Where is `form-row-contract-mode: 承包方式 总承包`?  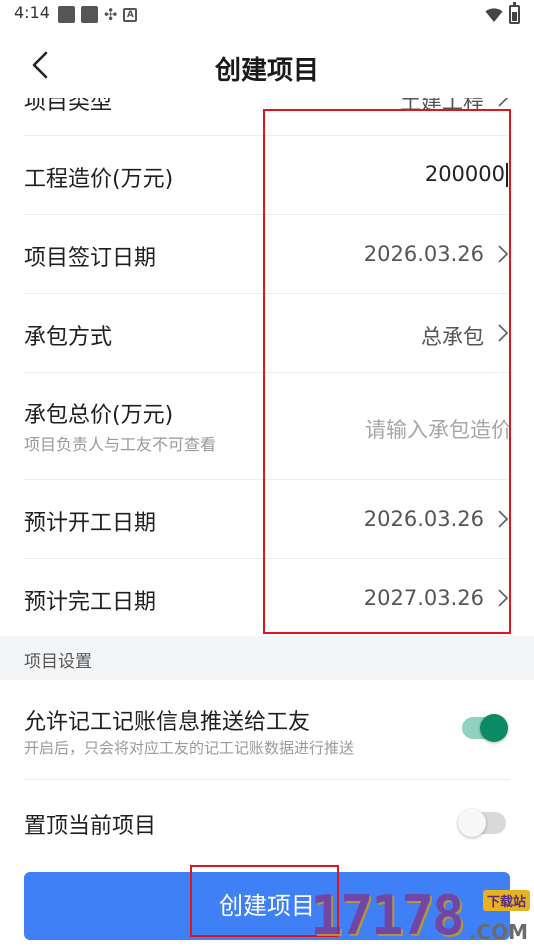
form-row-contract-mode: 承包方式 总承包 is located at coordinates (267, 333).